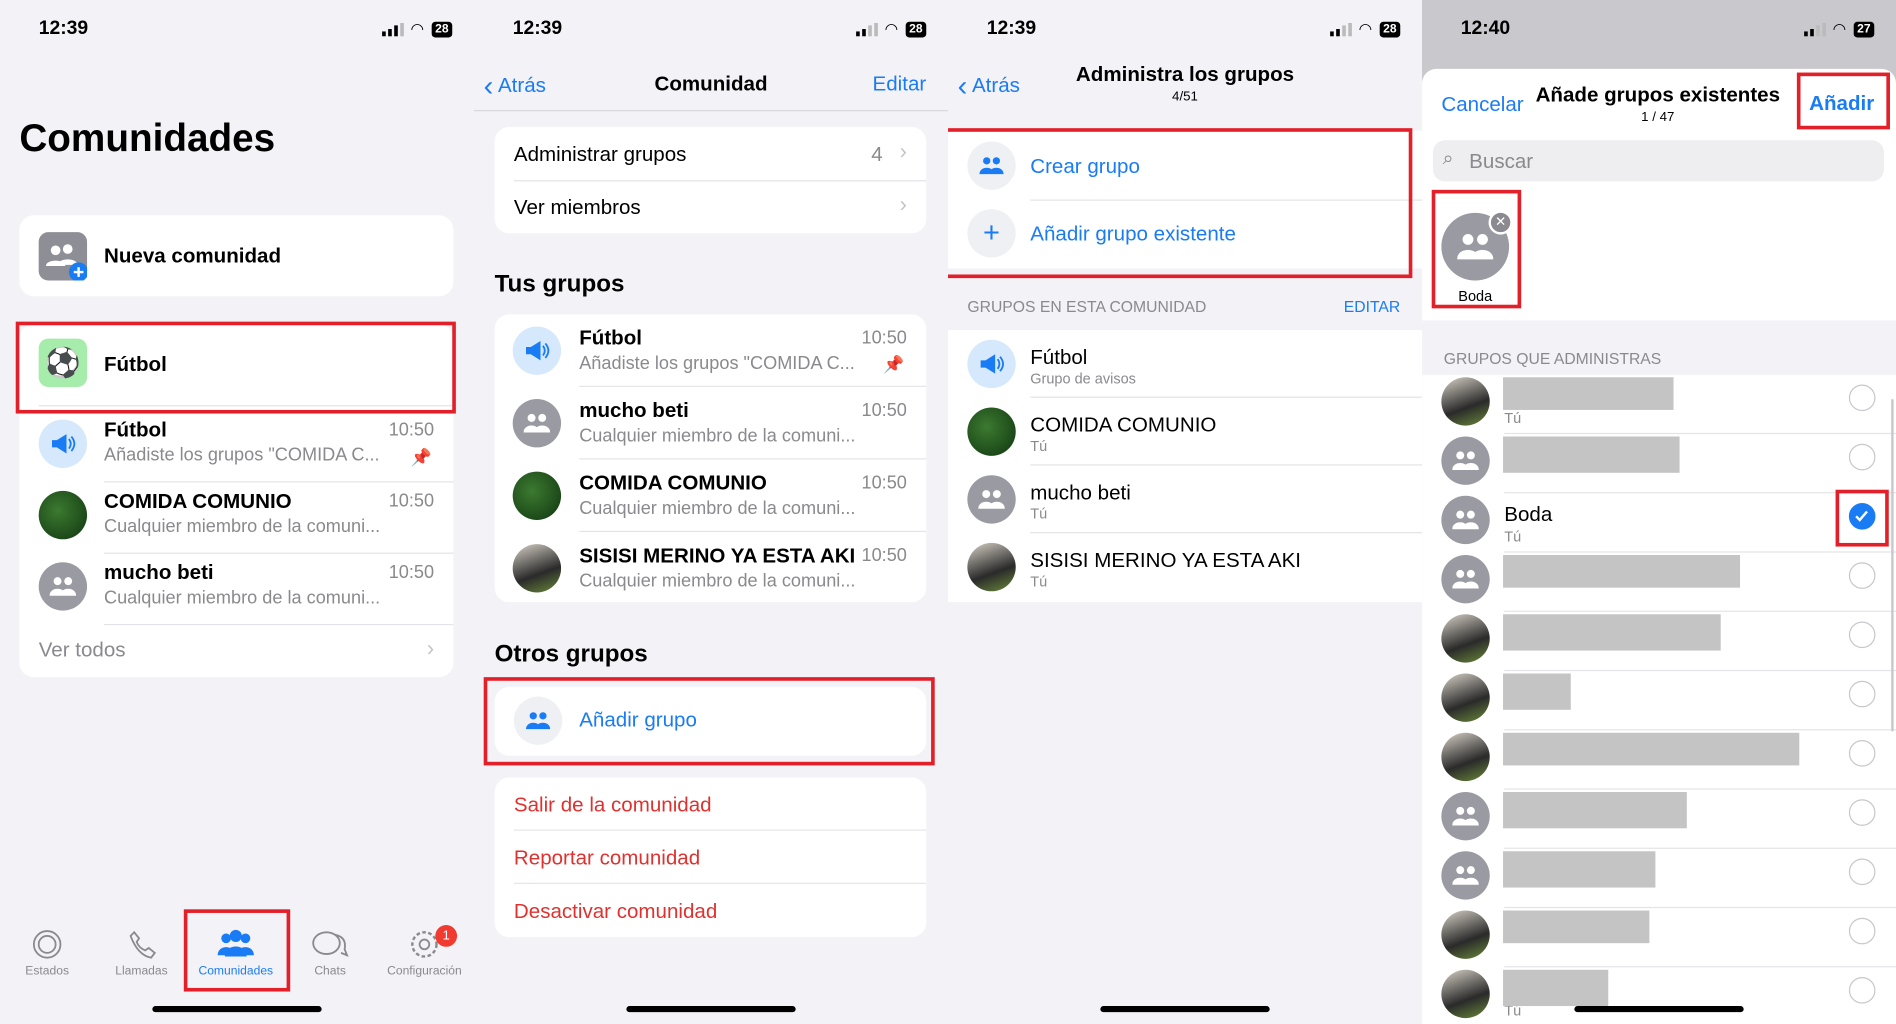 This screenshot has width=1896, height=1024. Describe the element at coordinates (989, 87) in the screenshot. I see `back-button: ‹ Atrás` at that location.